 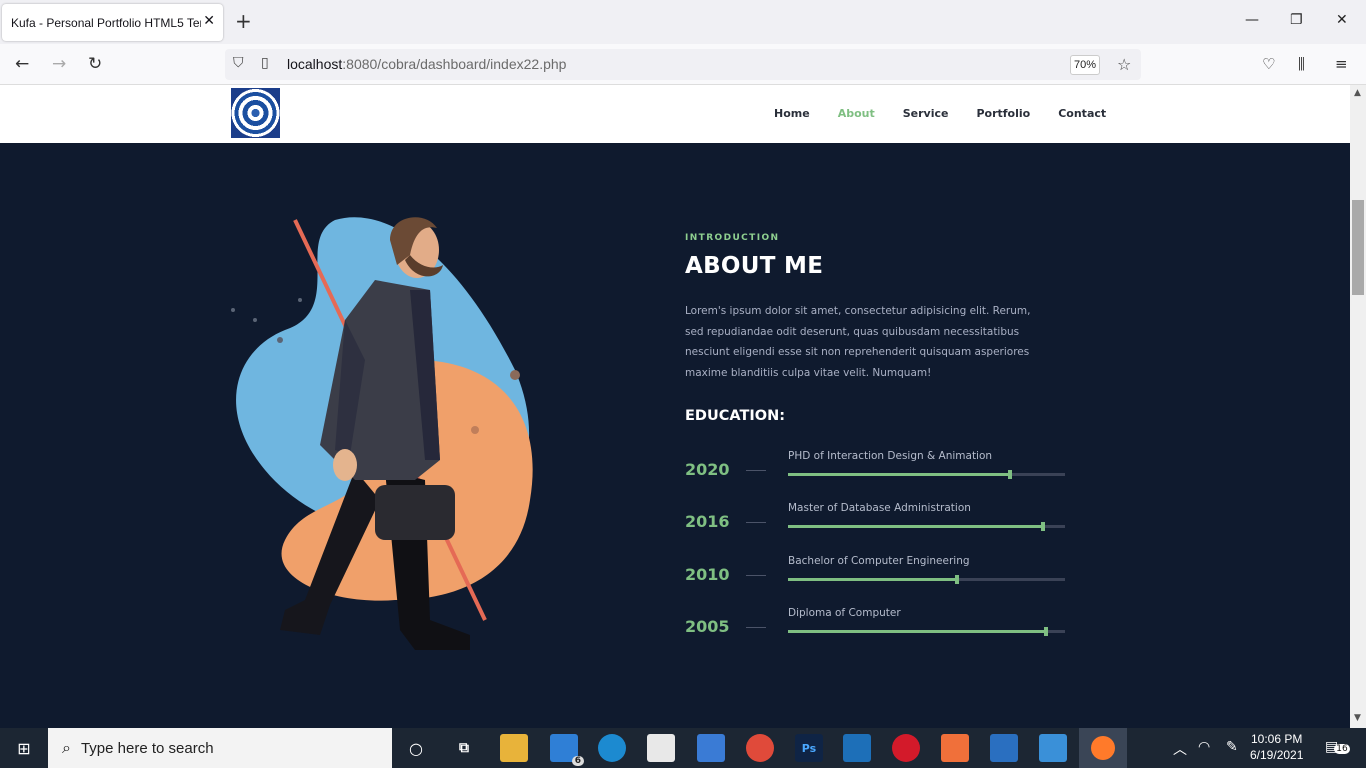 I want to click on education-item: 2010 Bachelor of Computer Engineering, so click(x=875, y=575).